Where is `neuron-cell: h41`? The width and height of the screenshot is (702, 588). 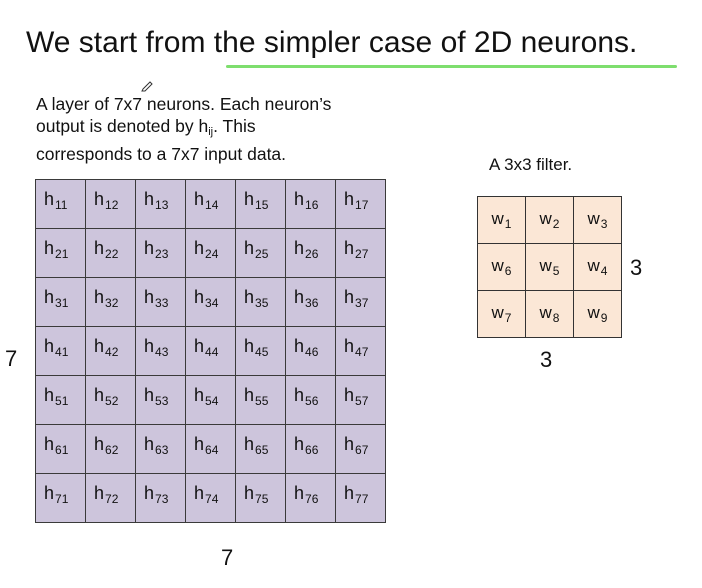 neuron-cell: h41 is located at coordinates (60, 351).